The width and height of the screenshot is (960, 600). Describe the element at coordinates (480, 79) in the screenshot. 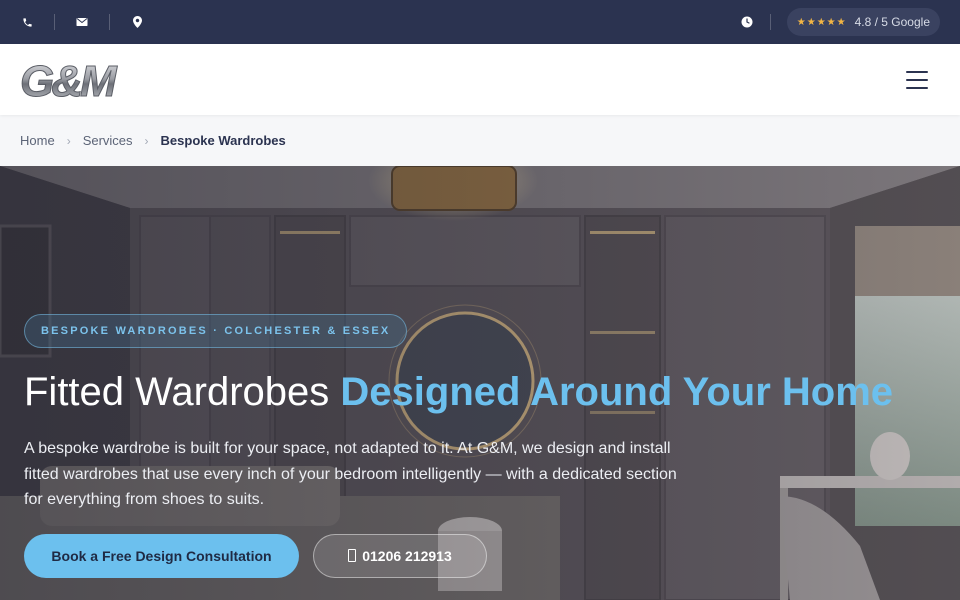

I see `site-header: G&M` at that location.